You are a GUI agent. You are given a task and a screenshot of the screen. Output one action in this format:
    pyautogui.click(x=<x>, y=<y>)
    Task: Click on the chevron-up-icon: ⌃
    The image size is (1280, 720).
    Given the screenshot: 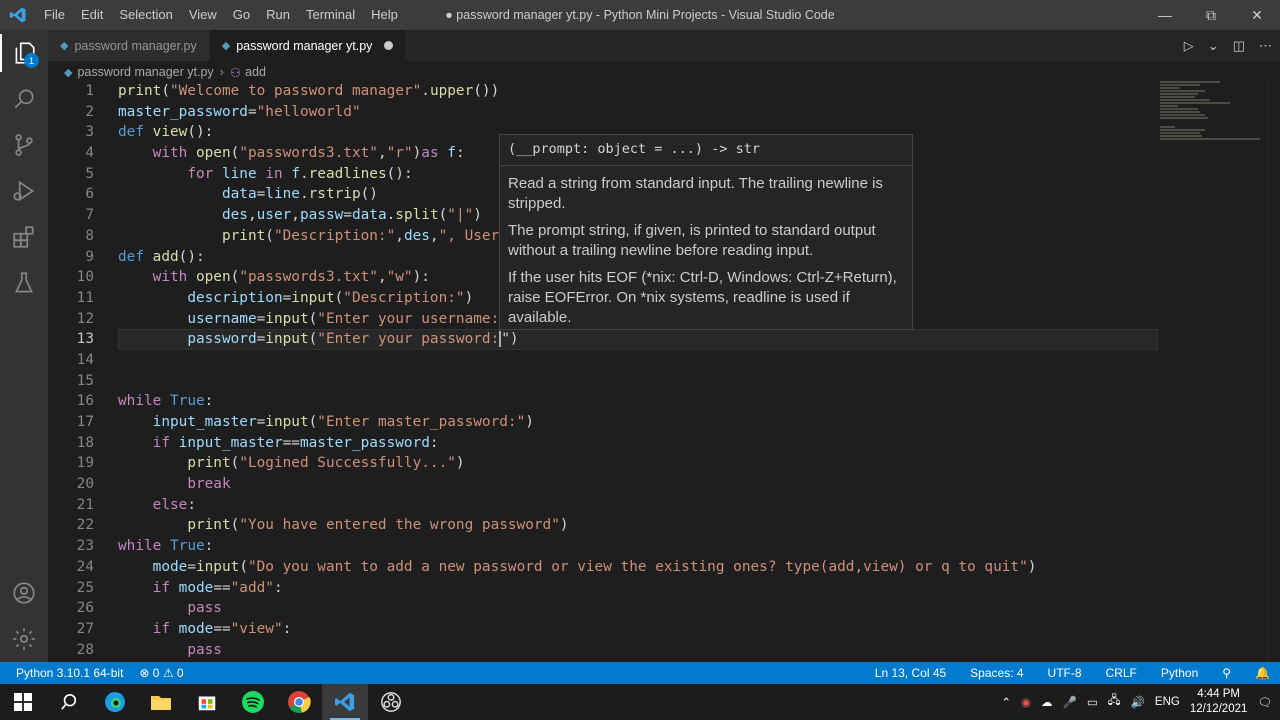 What is the action you would take?
    pyautogui.click(x=1006, y=702)
    